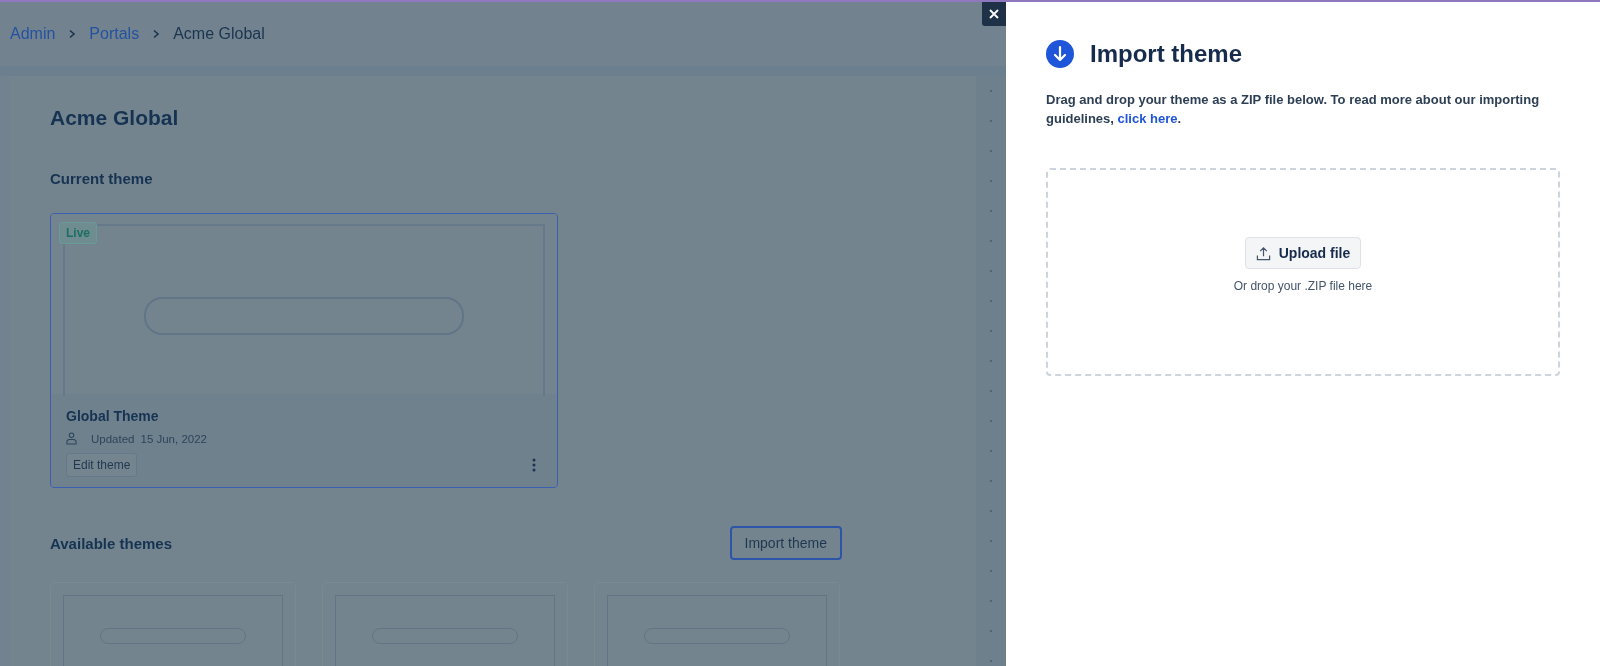  What do you see at coordinates (115, 118) in the screenshot?
I see `page-title: Acme Global` at bounding box center [115, 118].